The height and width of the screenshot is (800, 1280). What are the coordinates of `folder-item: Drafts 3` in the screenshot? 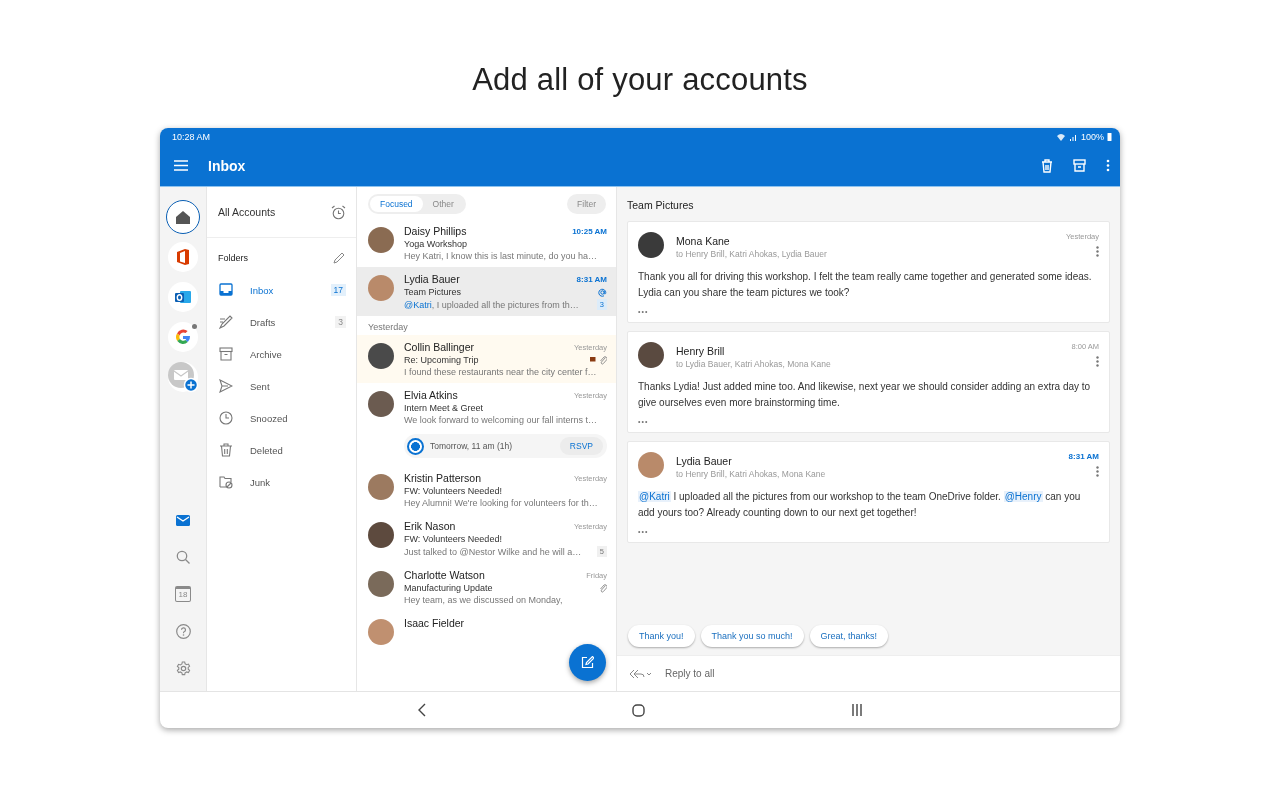 It's located at (281, 322).